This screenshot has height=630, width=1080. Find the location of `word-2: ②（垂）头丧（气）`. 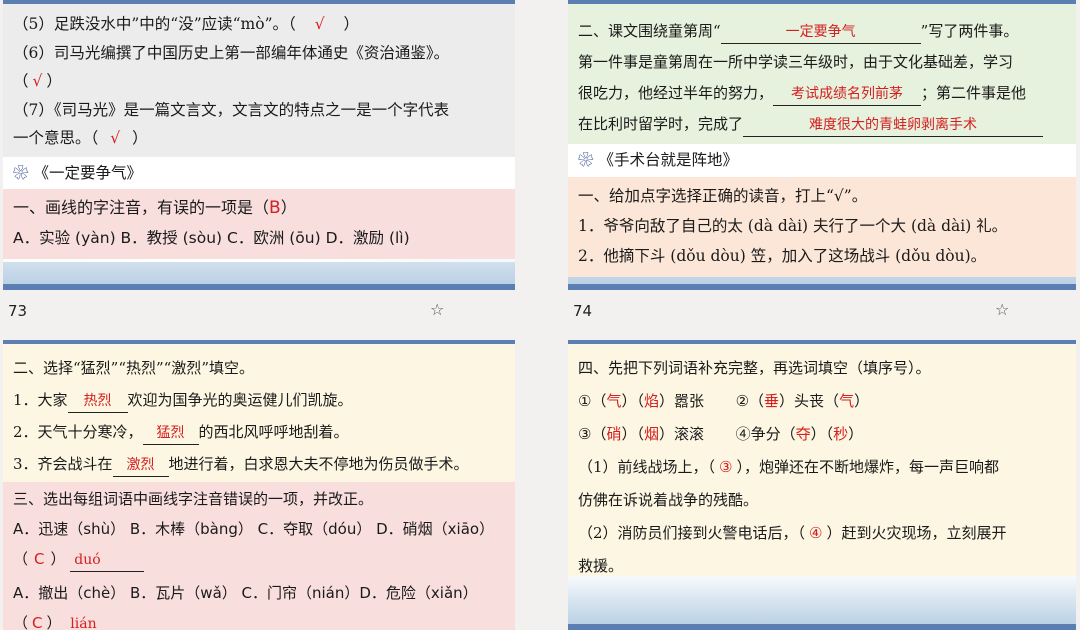

word-2: ②（垂）头丧（气） is located at coordinates (802, 401).